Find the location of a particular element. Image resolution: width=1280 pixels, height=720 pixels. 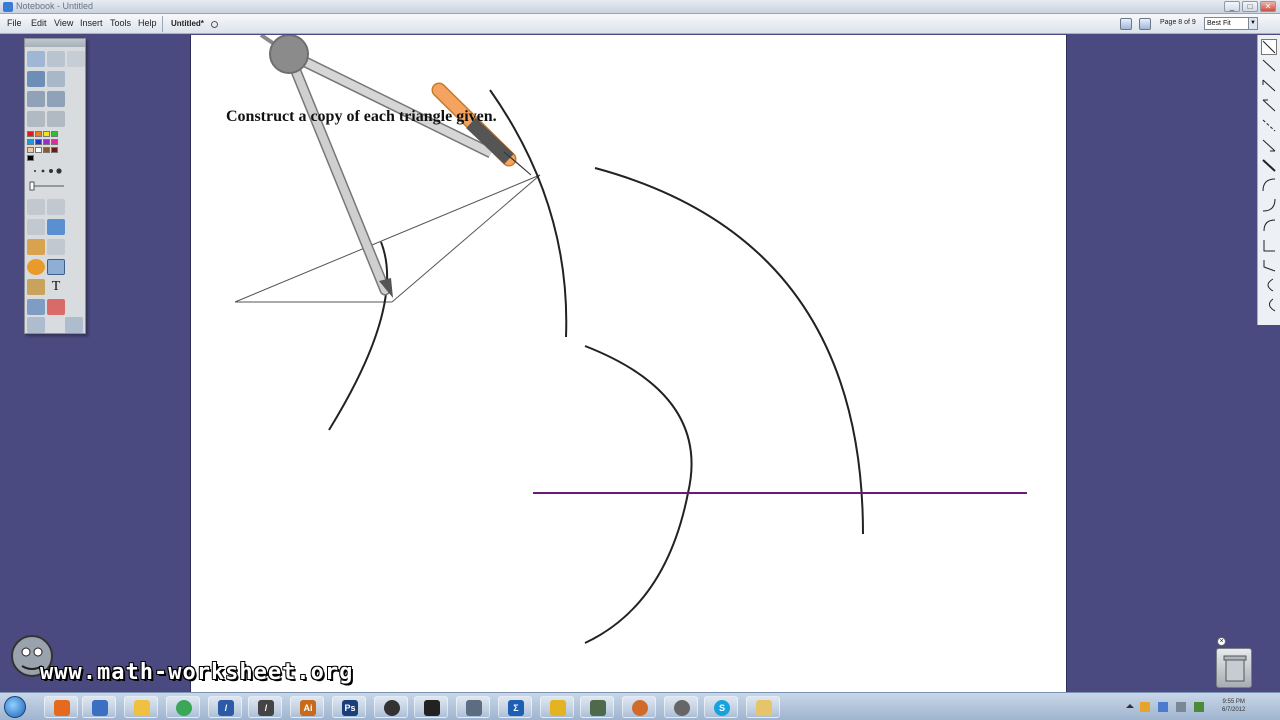

delete-icon is located at coordinates (56, 307).